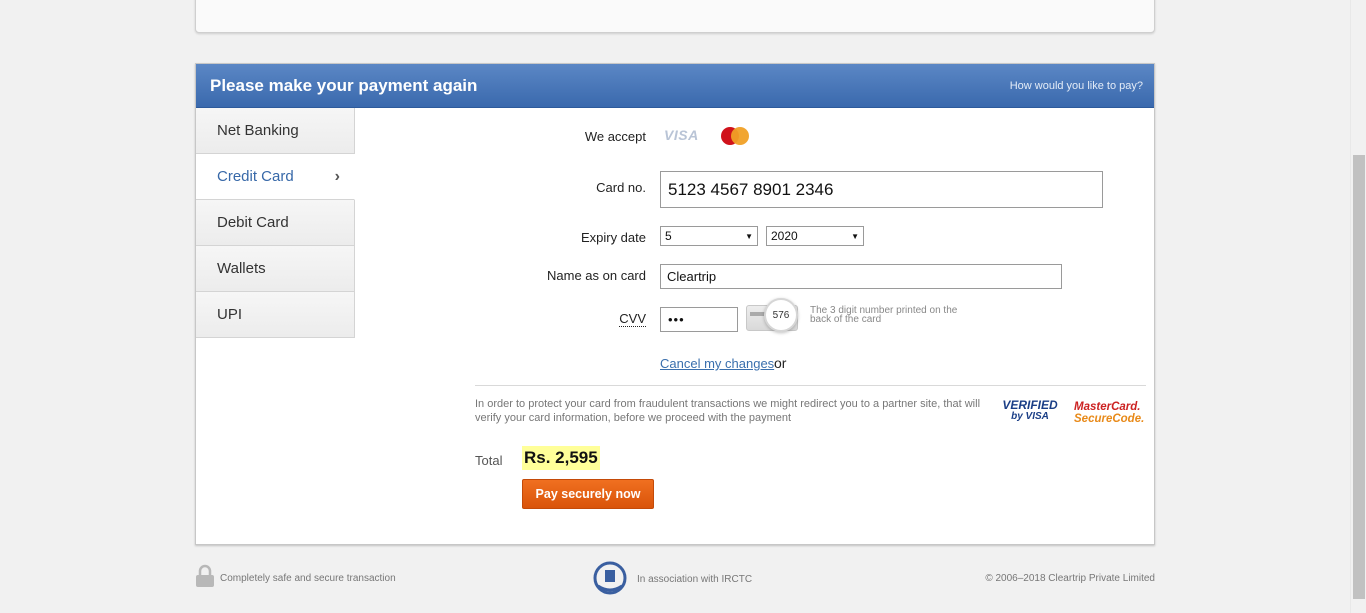 The width and height of the screenshot is (1366, 613). What do you see at coordinates (695, 579) in the screenshot?
I see `irctc-association-text: In association with IRCTC` at bounding box center [695, 579].